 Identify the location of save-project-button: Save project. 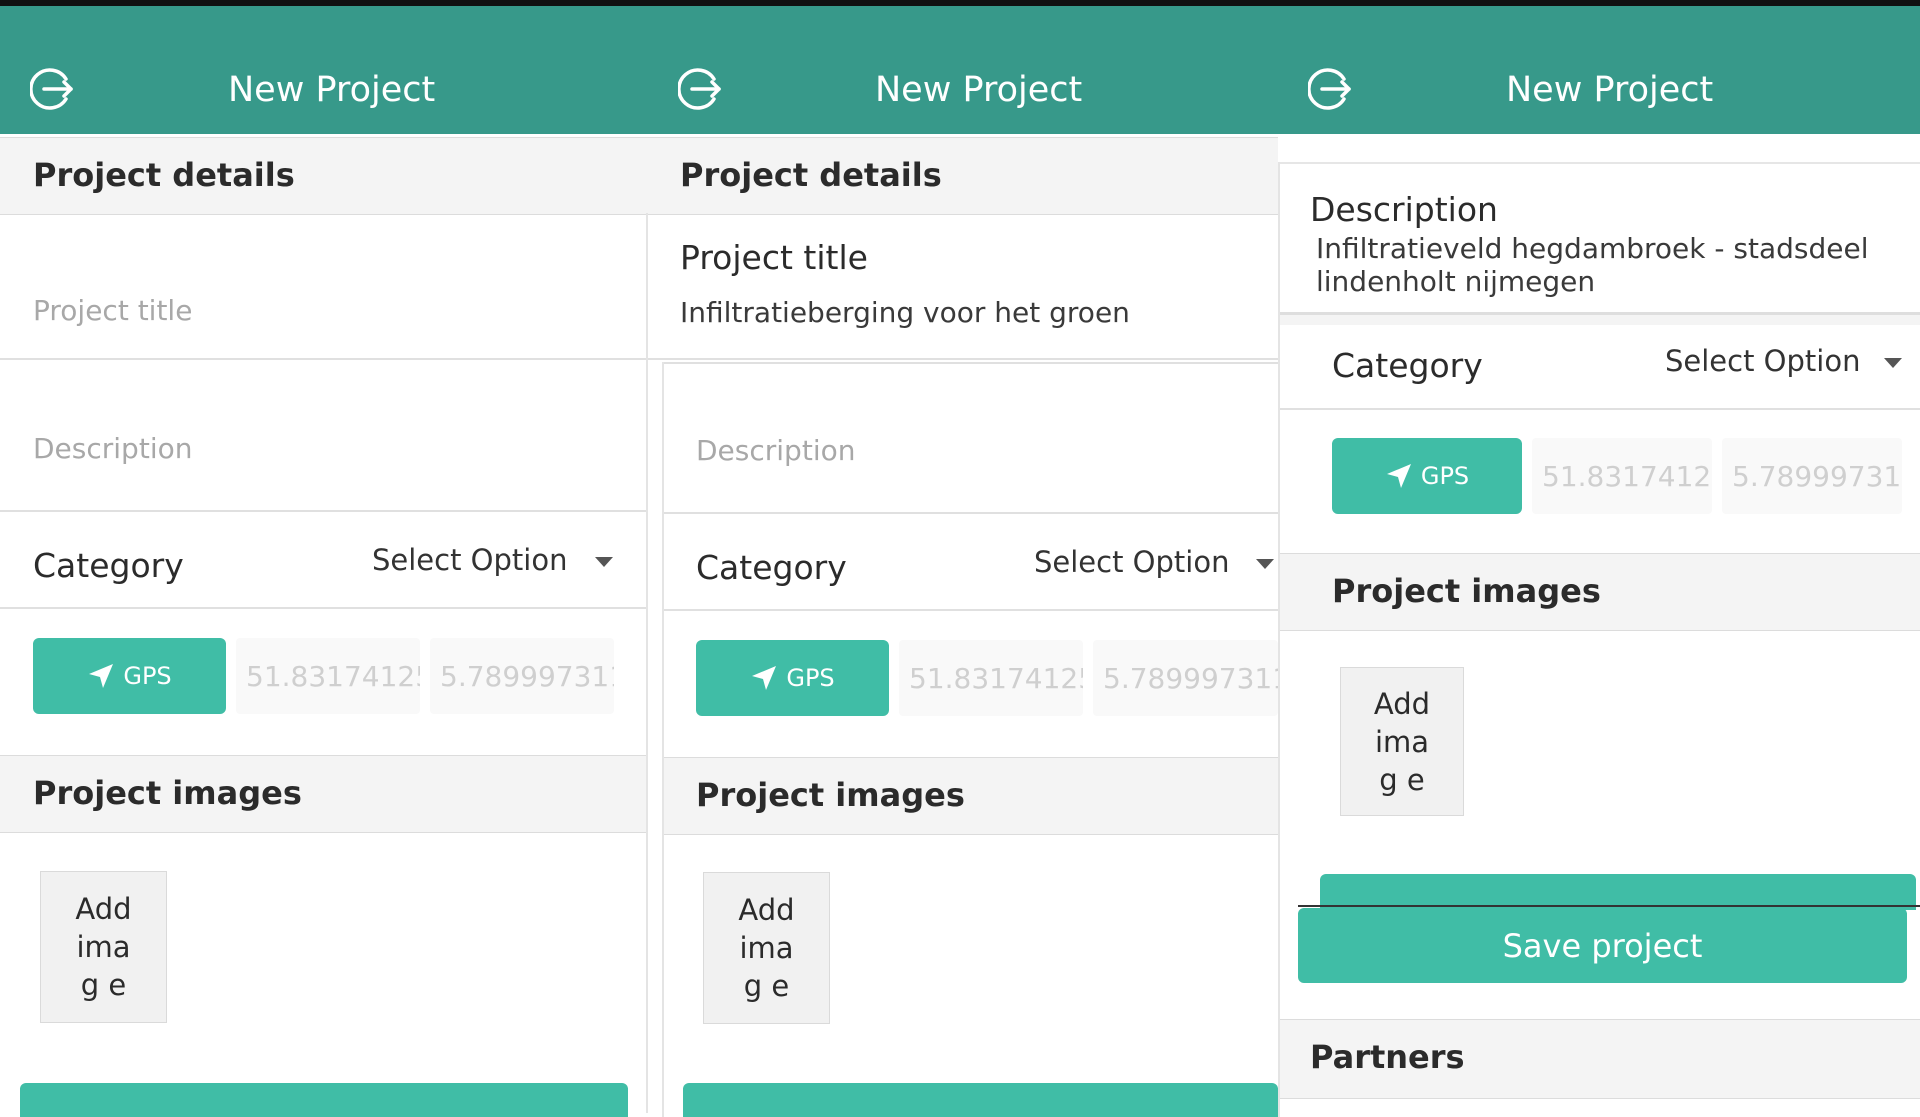
(1602, 945).